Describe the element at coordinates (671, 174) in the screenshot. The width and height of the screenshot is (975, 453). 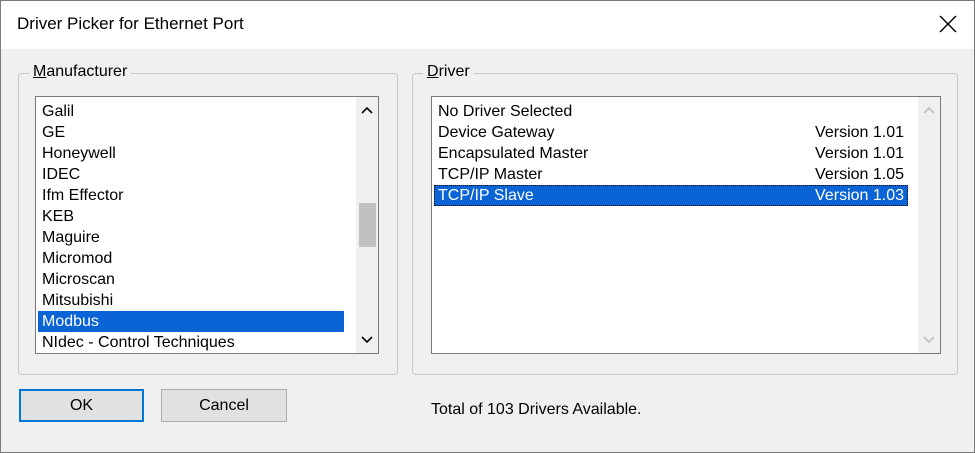
I see `driver-item: TCP/IP Master Version 1.05` at that location.